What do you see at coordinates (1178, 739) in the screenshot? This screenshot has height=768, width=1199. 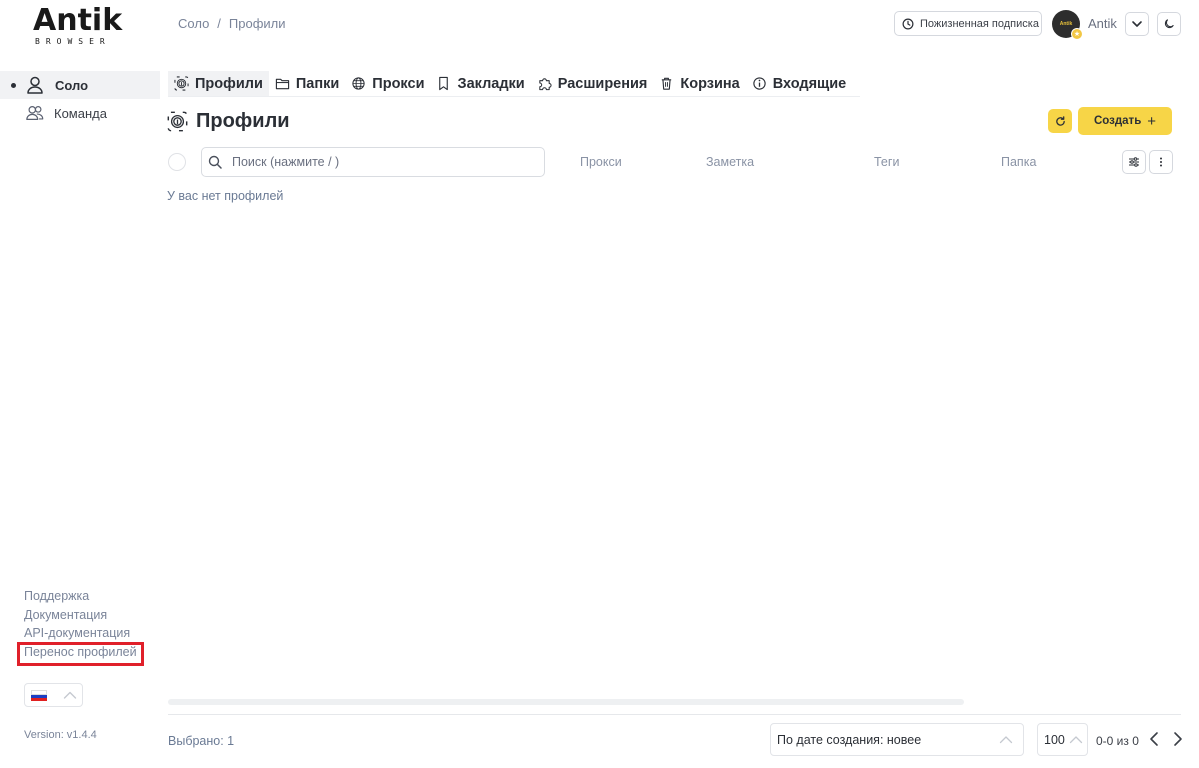 I see `next-page-icon` at bounding box center [1178, 739].